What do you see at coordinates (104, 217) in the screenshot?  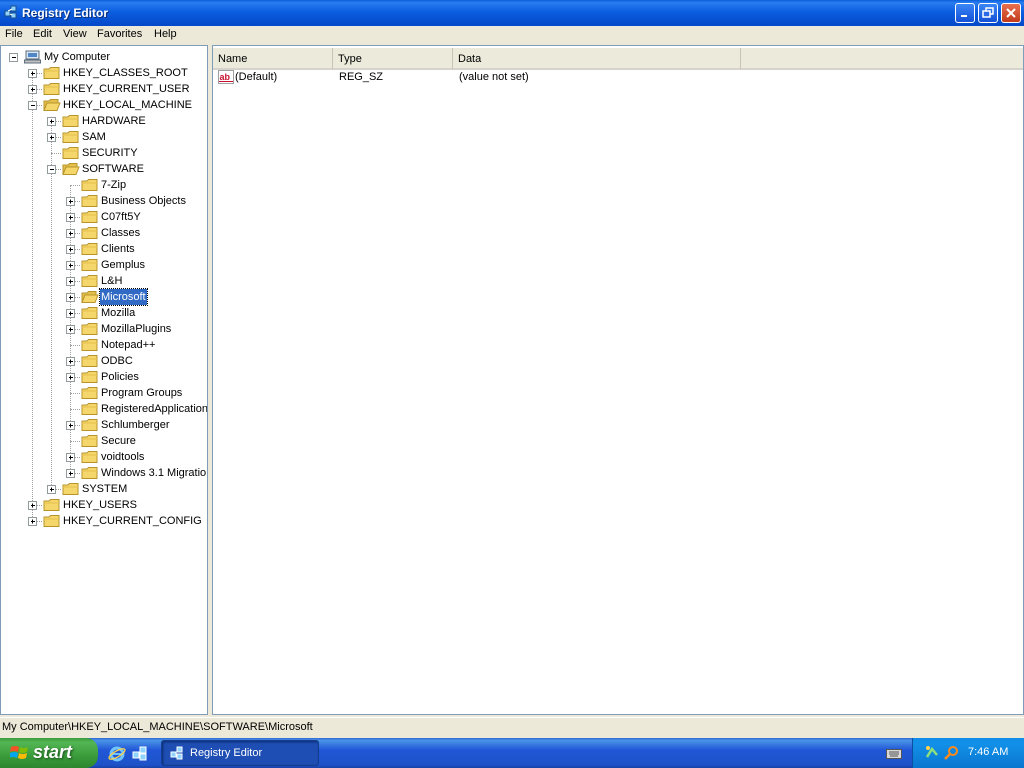 I see `tree-node-c07ft5y: C07ft5Y` at bounding box center [104, 217].